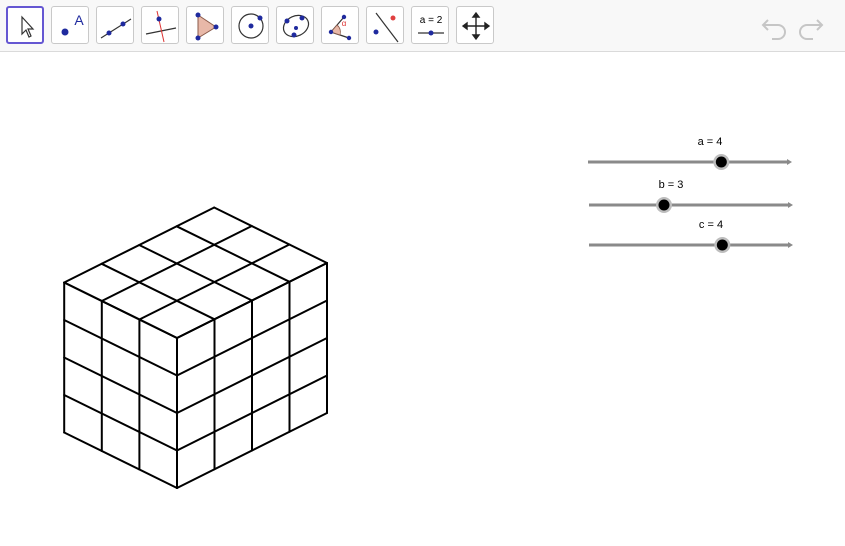  Describe the element at coordinates (711, 225) in the screenshot. I see `slider-c-label: c = 4` at that location.